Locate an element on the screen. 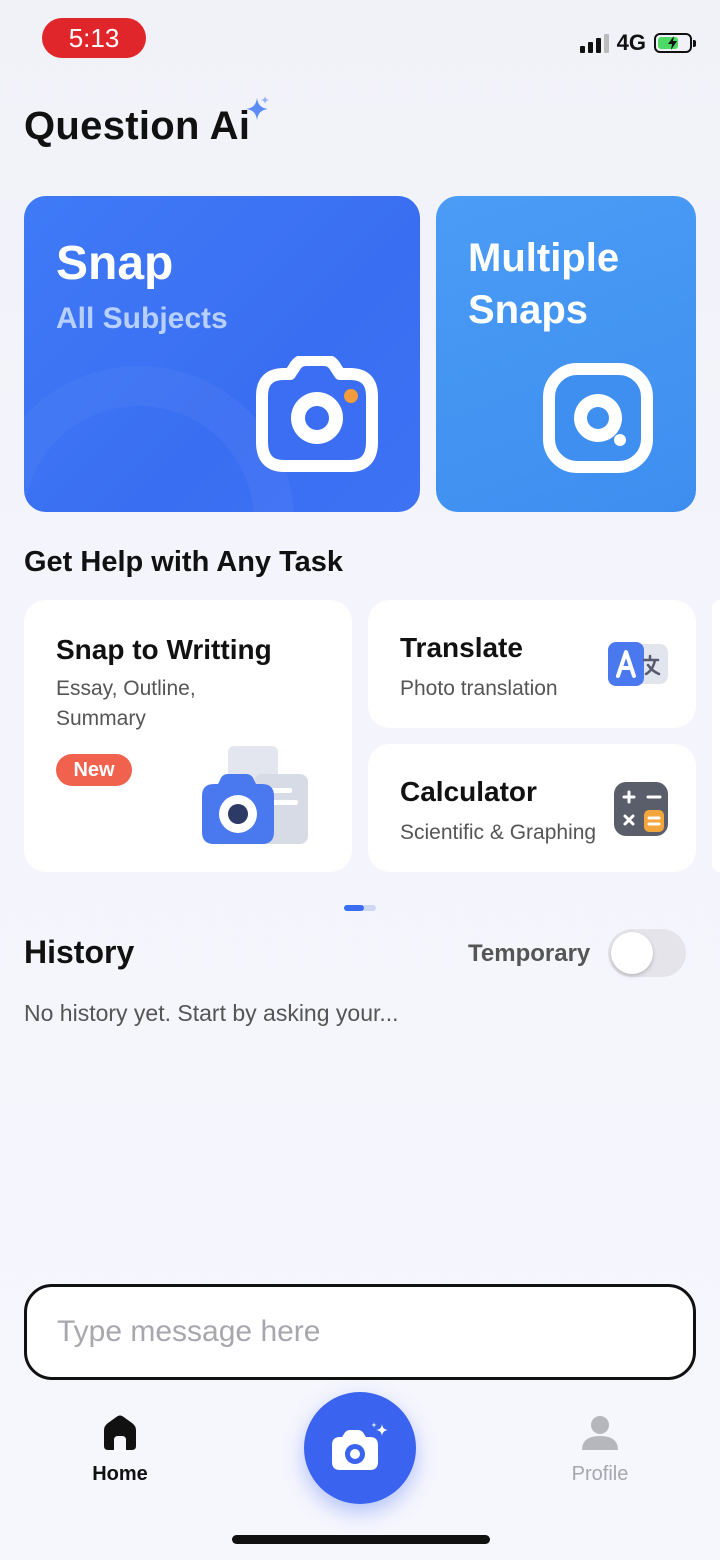 The width and height of the screenshot is (720, 1560). translate-title: Translate is located at coordinates (461, 647).